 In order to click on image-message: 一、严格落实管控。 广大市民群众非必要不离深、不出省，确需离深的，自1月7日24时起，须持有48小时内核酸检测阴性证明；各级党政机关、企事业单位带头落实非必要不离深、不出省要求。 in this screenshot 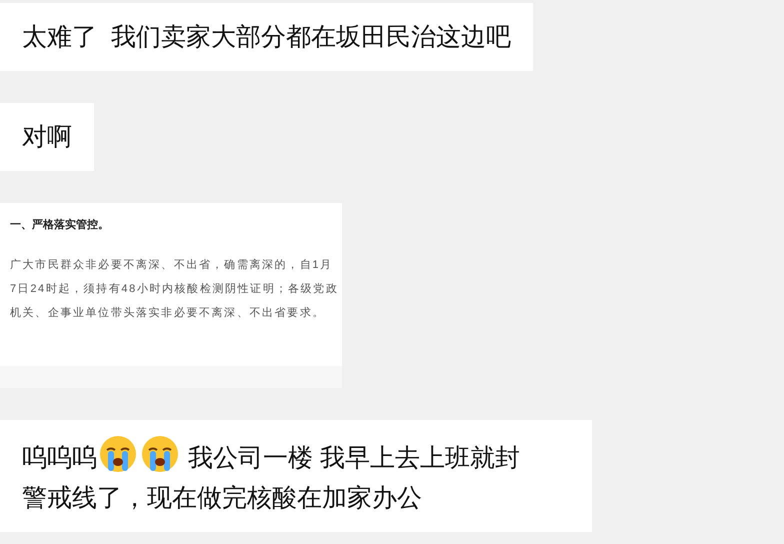, I will do `click(171, 295)`.